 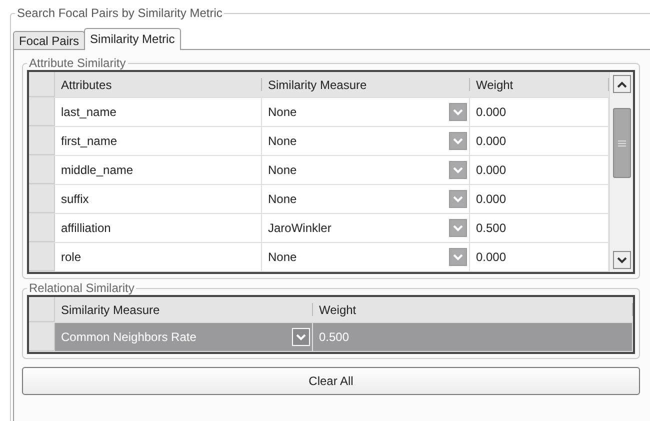 I want to click on tab: Similarity Metric, so click(x=132, y=39).